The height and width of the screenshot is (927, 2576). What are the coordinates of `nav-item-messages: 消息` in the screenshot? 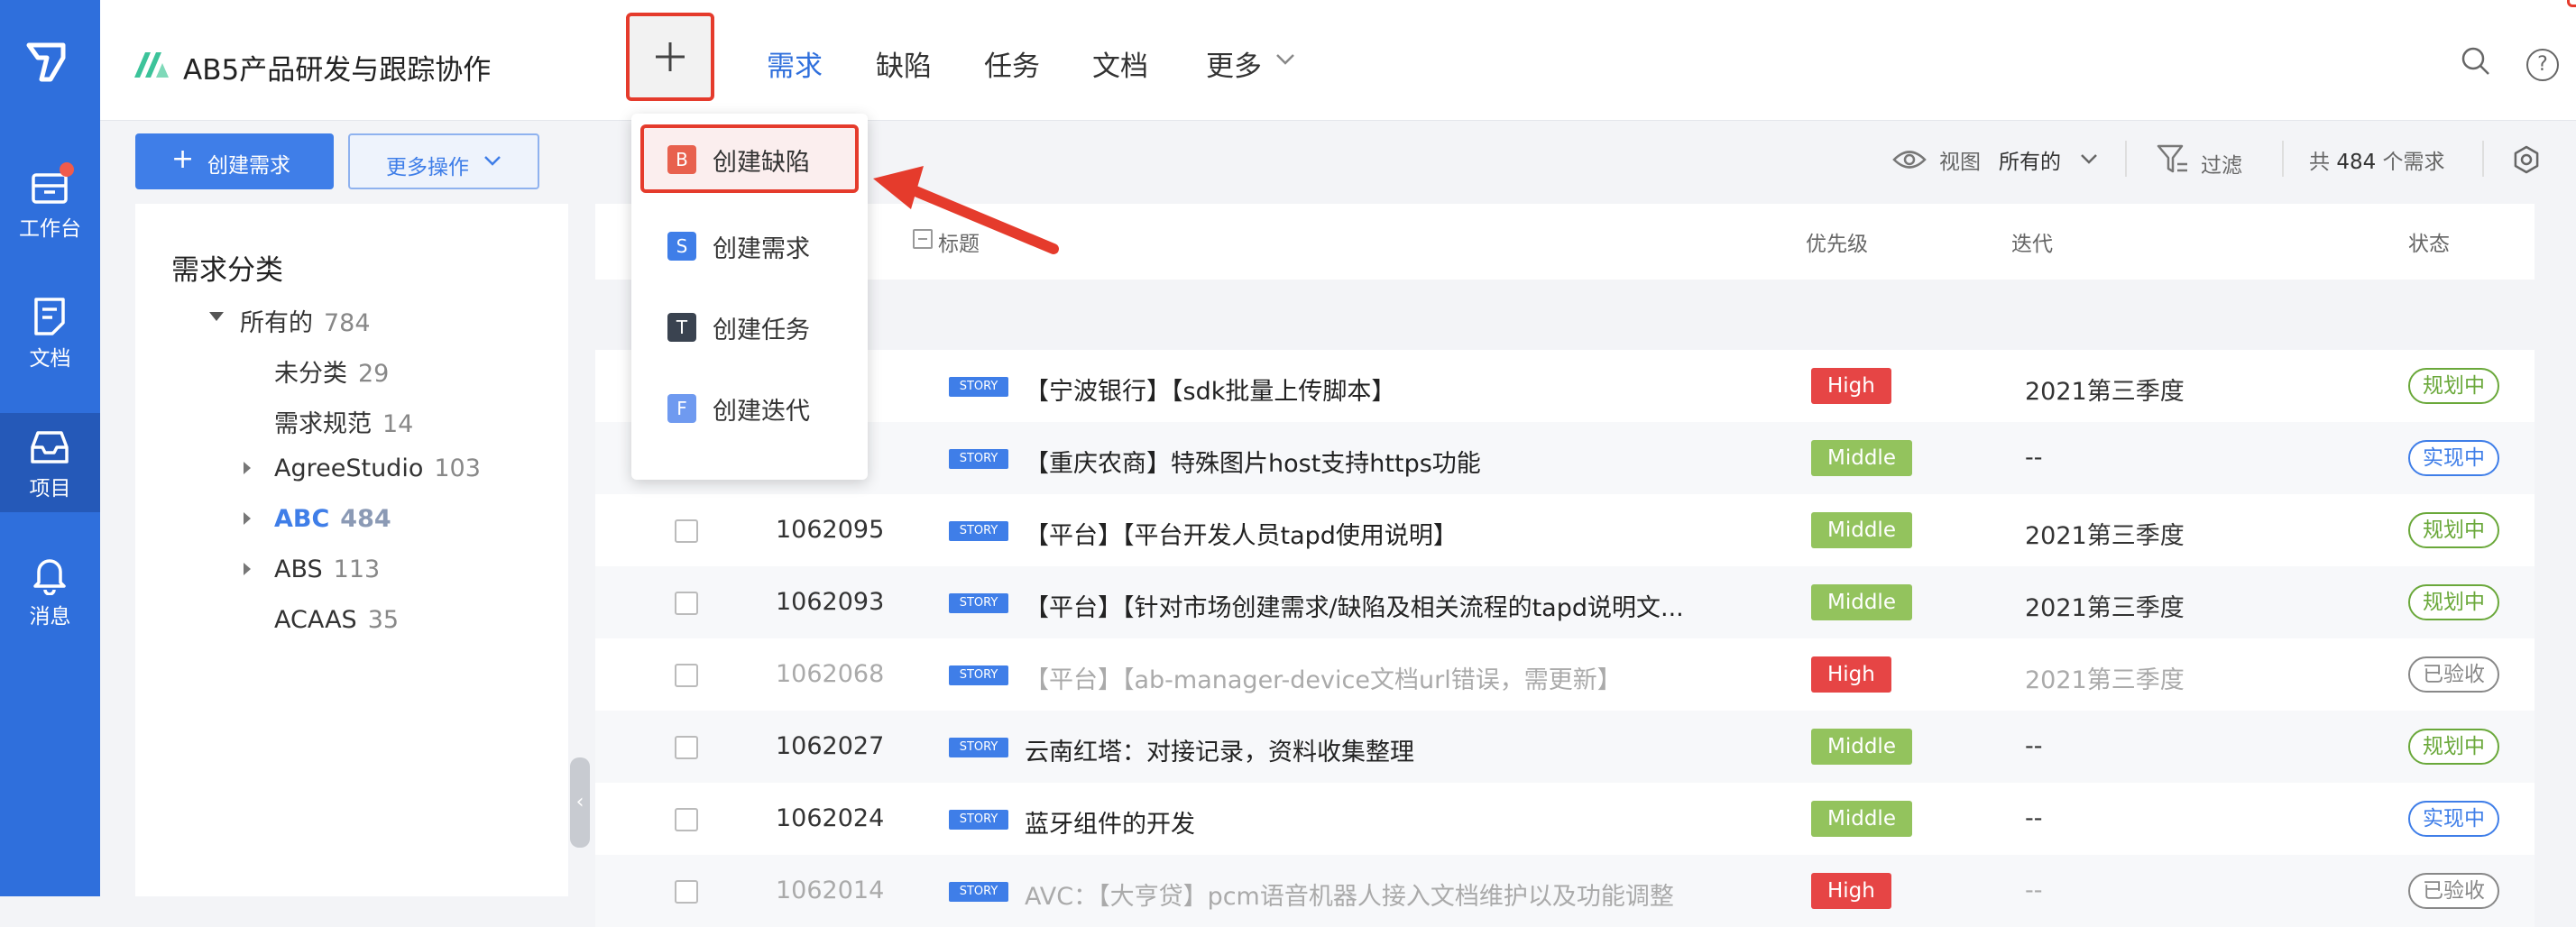 It's located at (50, 590).